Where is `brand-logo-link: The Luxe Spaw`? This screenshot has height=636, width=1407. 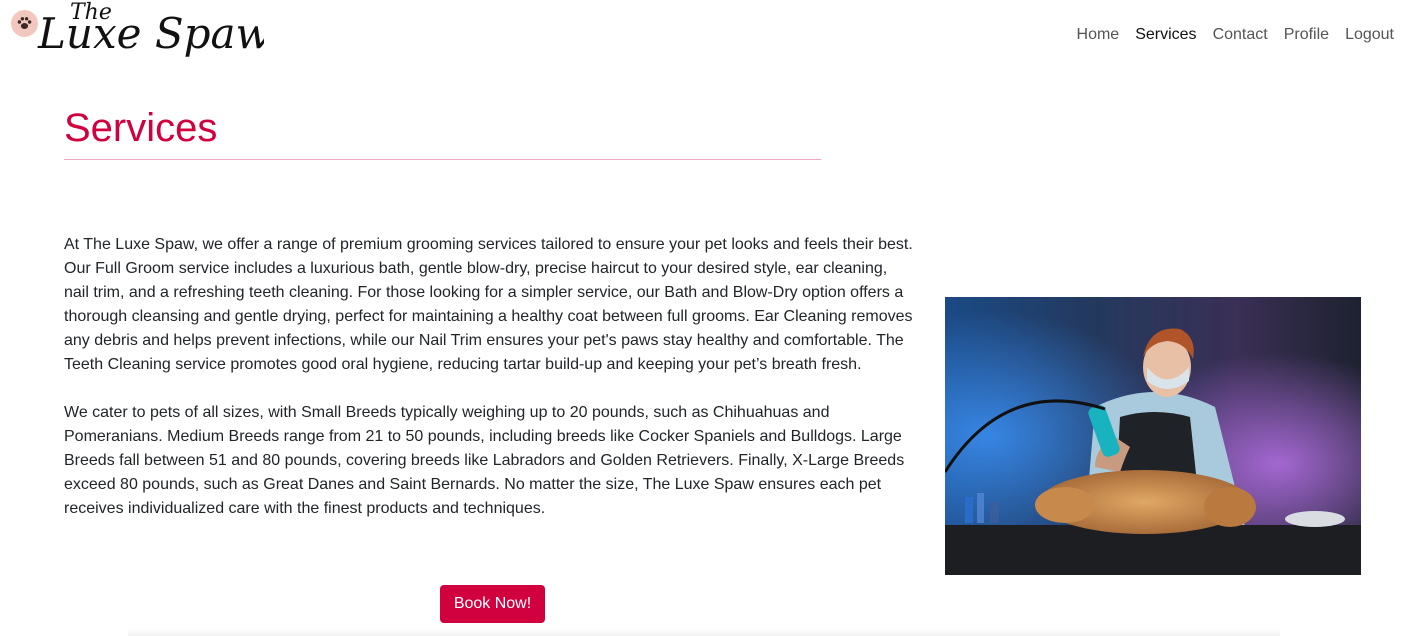
brand-logo-link: The Luxe Spaw is located at coordinates (137, 39).